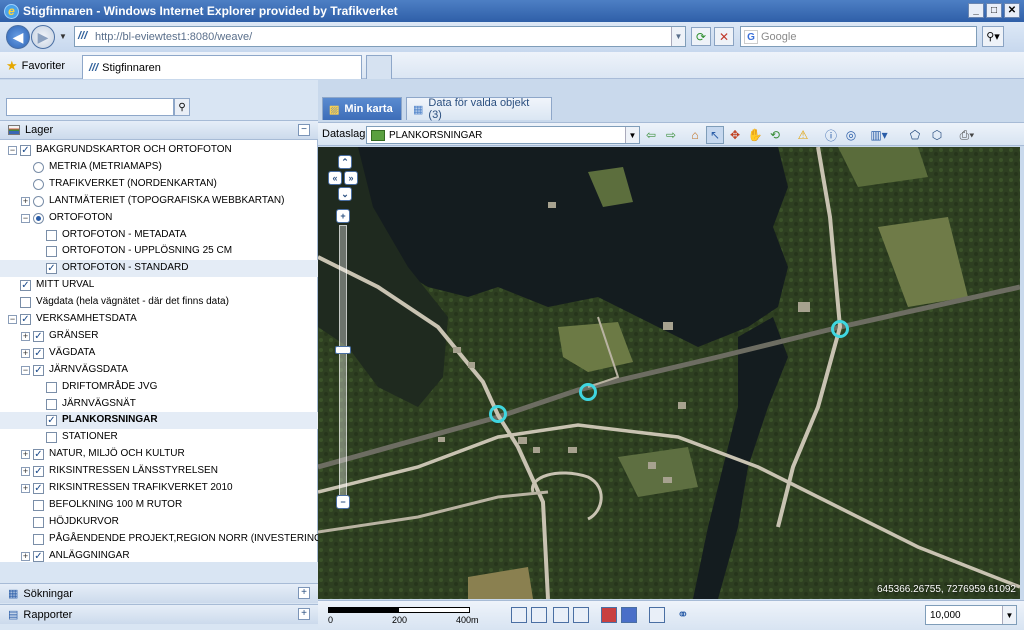 This screenshot has width=1024, height=630. What do you see at coordinates (343, 216) in the screenshot?
I see `zoom-in-button: +` at bounding box center [343, 216].